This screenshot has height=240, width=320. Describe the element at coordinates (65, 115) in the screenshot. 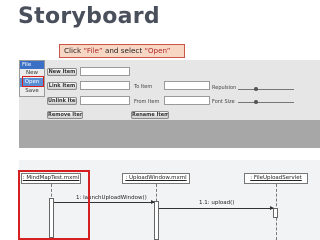

I see `remove-item-button: Remove Item` at that location.